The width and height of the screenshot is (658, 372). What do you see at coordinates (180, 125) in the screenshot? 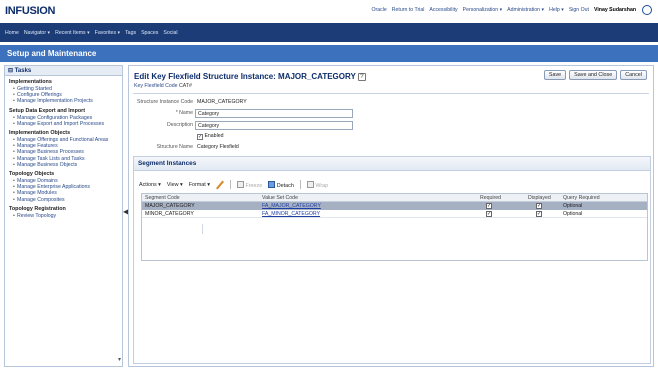
I see `description-label: Description` at bounding box center [180, 125].